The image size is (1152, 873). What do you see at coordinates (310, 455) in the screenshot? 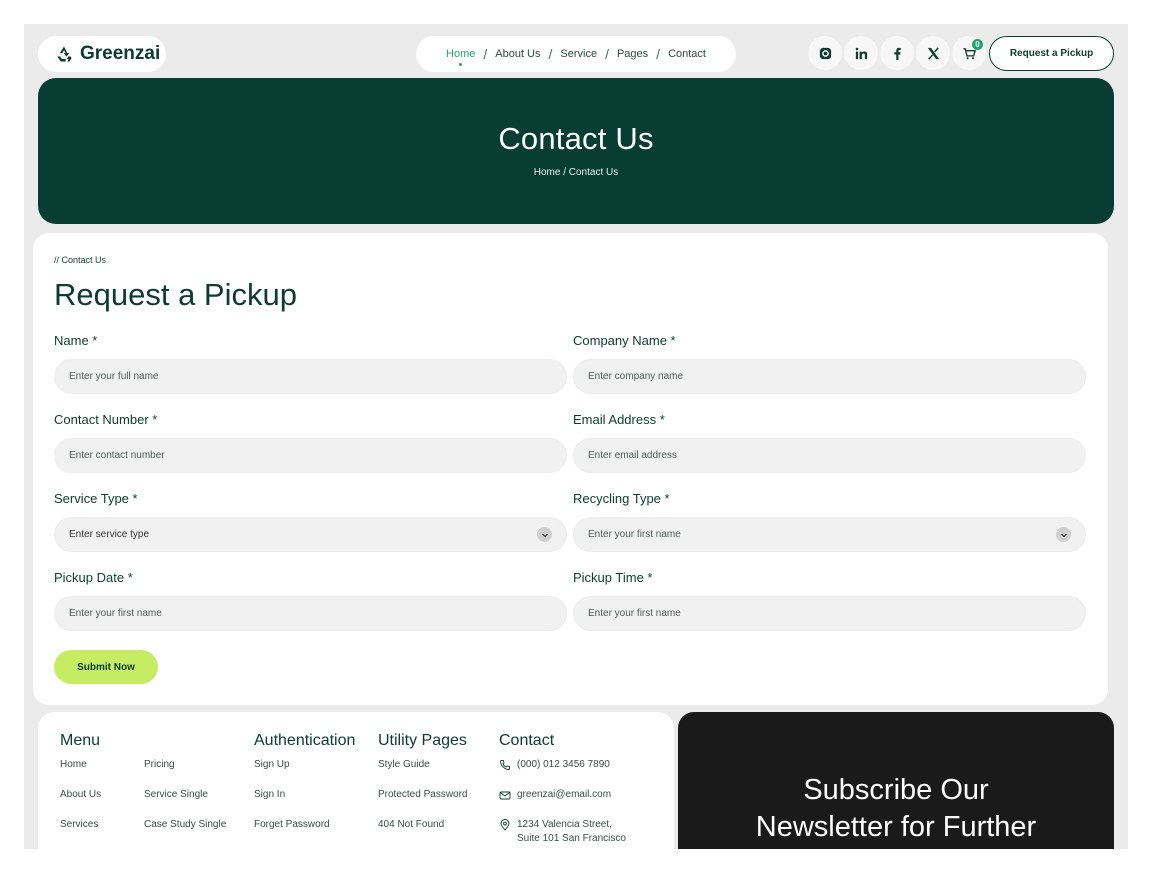
I see `contact-number-input: Enter contact number` at bounding box center [310, 455].